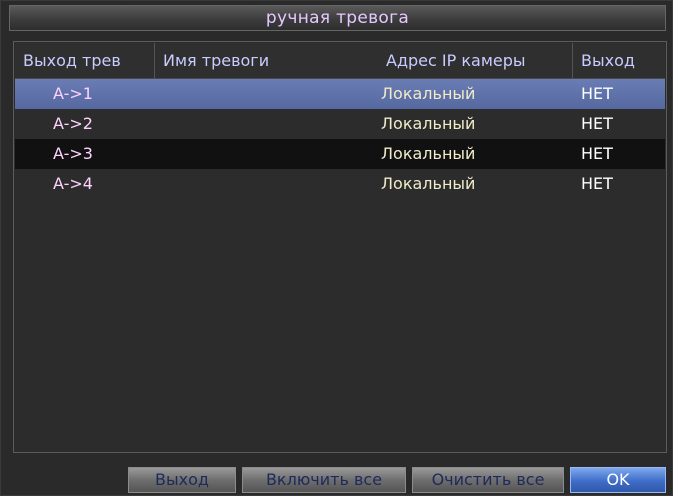 The image size is (673, 496). I want to click on table-row: A->2 Локальный НЕТ, so click(340, 124).